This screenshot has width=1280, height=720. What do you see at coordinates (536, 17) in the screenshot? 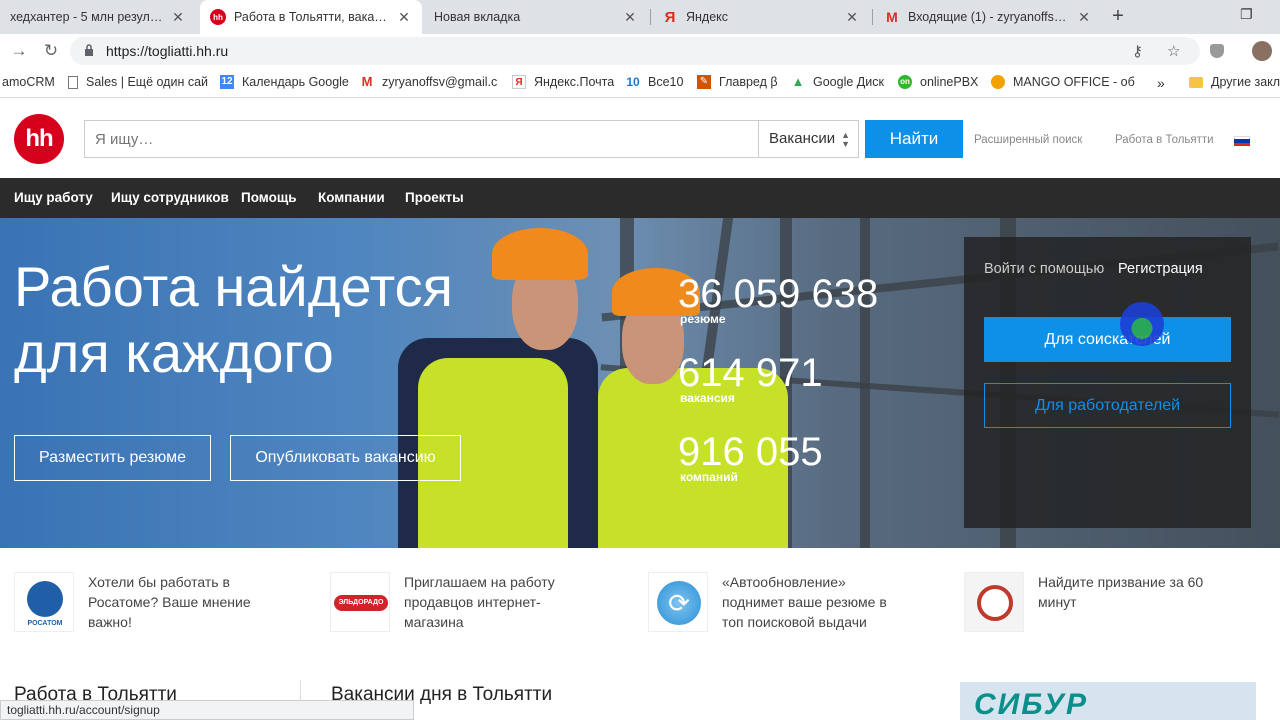
I see `tab-new: Новая вкладка ✕` at bounding box center [536, 17].